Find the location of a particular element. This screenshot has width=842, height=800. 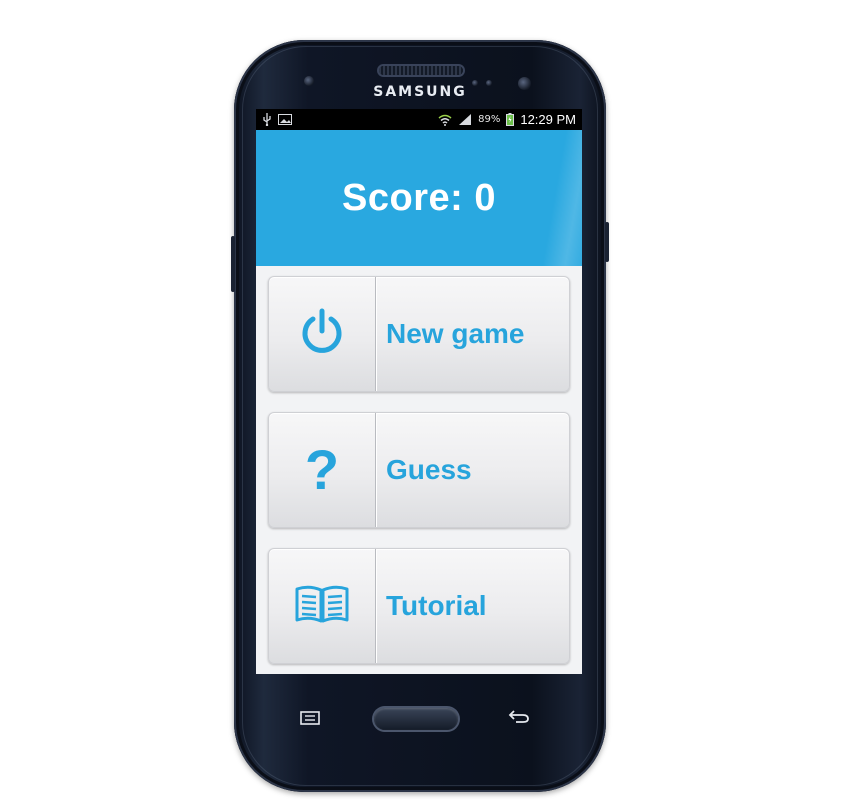

new-game-label: New game is located at coordinates (455, 333).